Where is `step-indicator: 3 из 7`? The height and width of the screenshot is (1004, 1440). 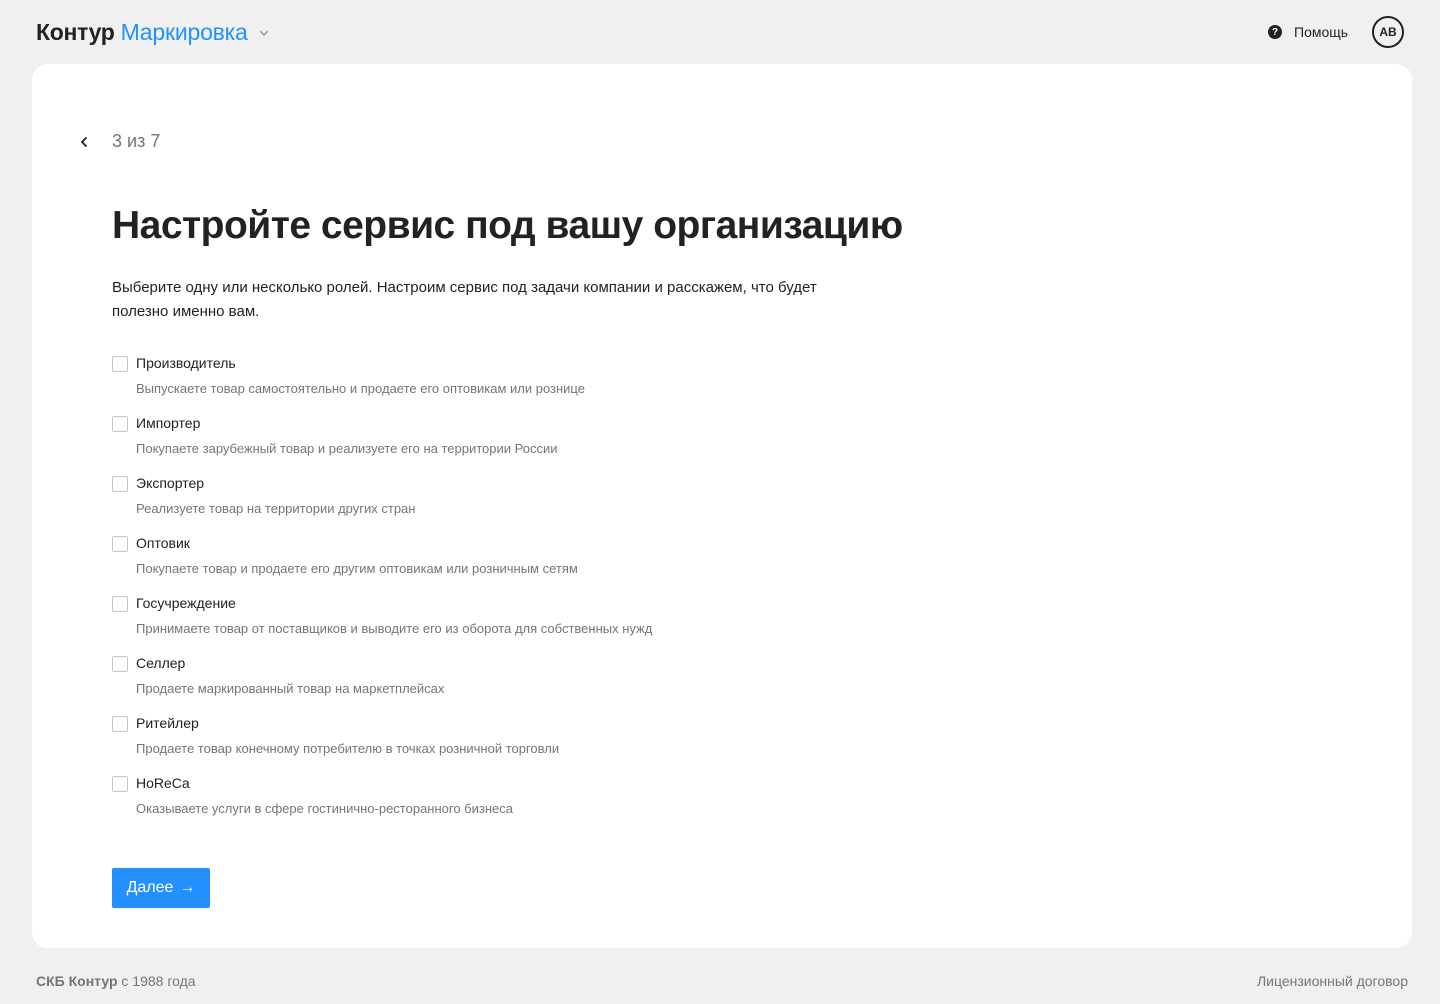 step-indicator: 3 из 7 is located at coordinates (136, 141).